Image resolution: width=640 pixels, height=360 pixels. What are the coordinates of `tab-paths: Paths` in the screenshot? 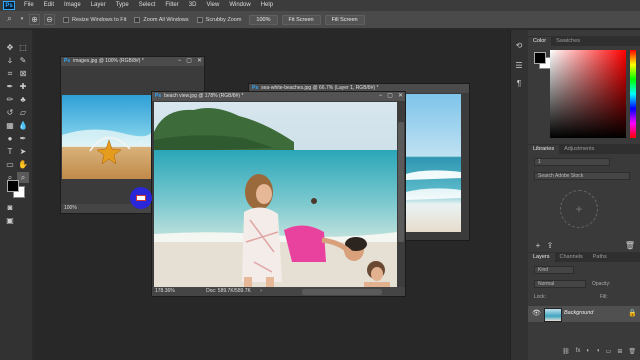 It's located at (600, 257).